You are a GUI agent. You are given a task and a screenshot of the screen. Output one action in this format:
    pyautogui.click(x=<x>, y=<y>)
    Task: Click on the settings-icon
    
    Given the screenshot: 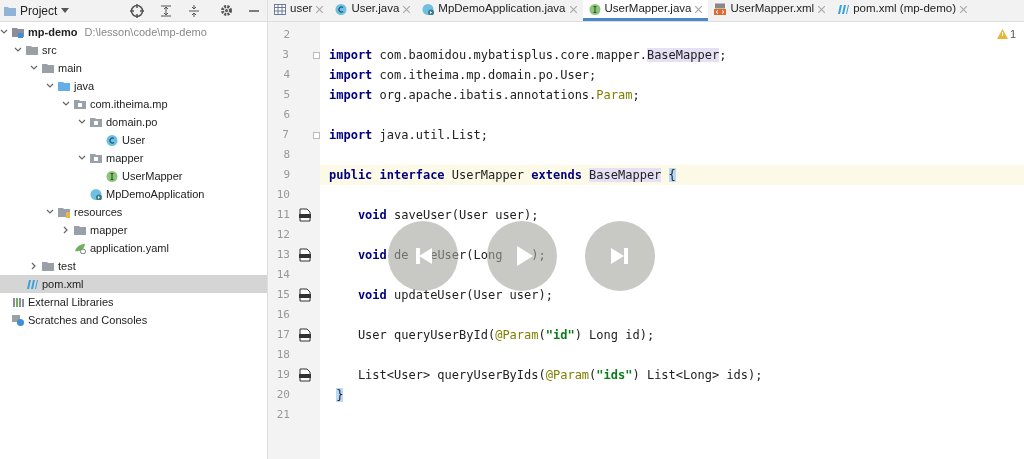 What is the action you would take?
    pyautogui.click(x=226, y=10)
    